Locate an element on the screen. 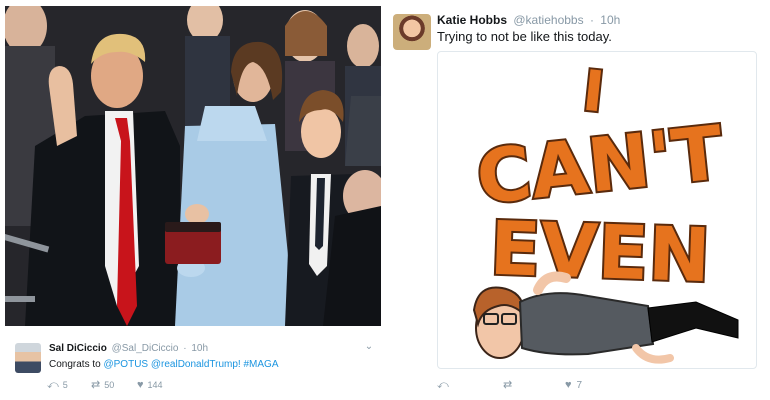 The image size is (770, 400). tweet-text: Trying to not be like this today. is located at coordinates (524, 36).